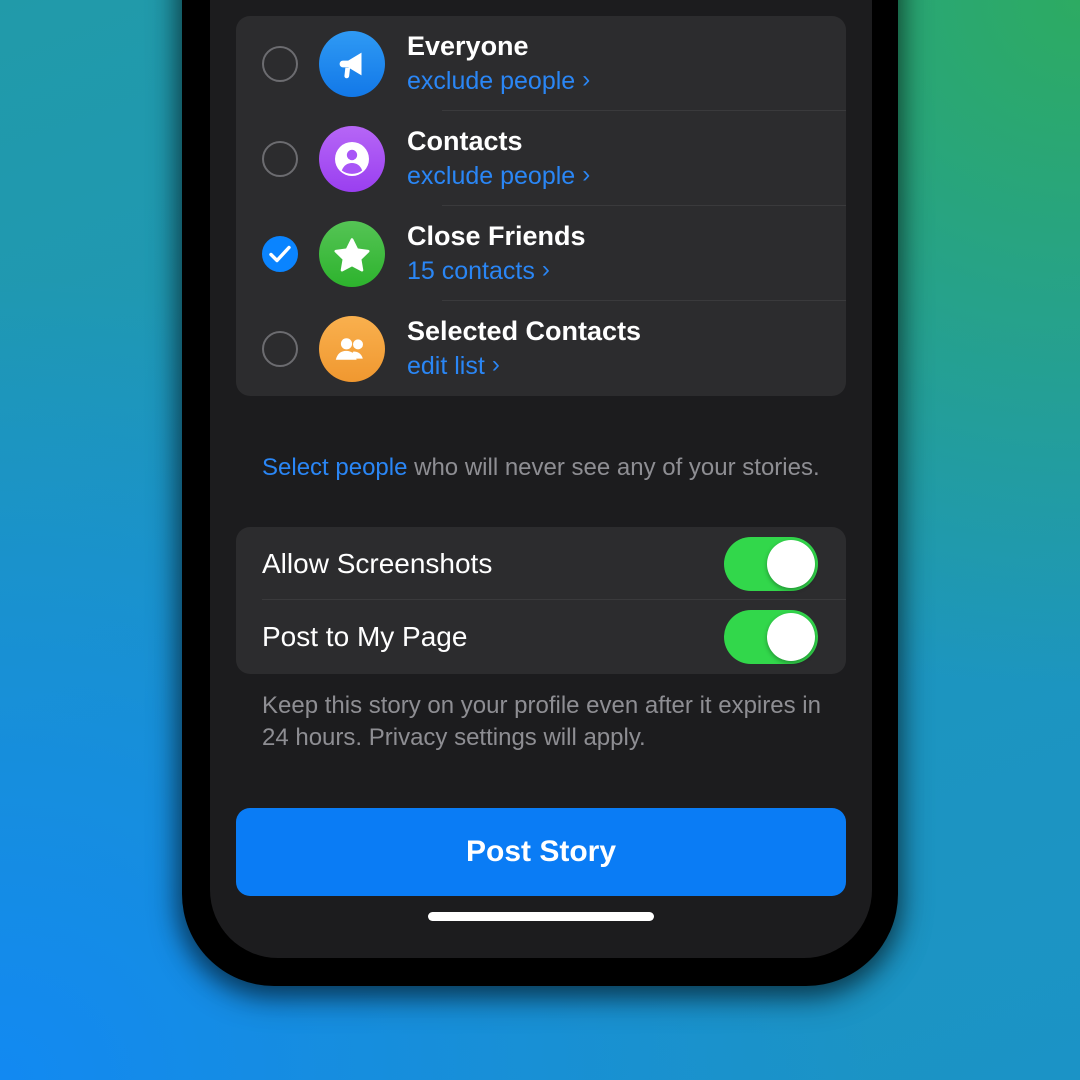  I want to click on privacy-note-rest: who will never see any of your stories., so click(613, 467).